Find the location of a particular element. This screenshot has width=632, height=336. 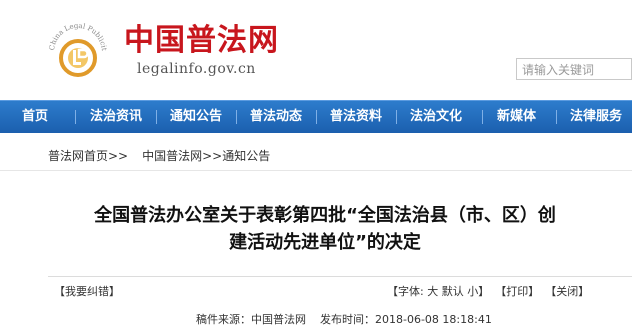

svg-text: China Legal Publicity is located at coordinates (77, 33).